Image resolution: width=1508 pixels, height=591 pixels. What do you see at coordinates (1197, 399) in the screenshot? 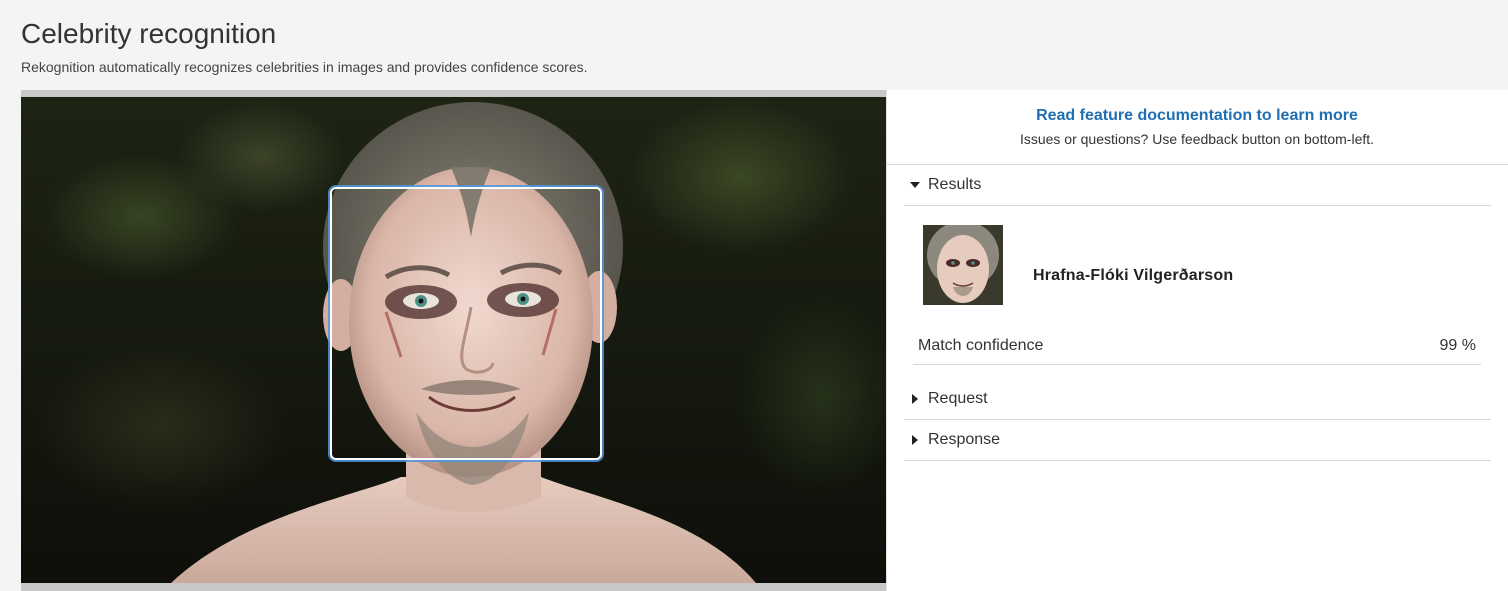
I see `request-section-header: Request` at bounding box center [1197, 399].